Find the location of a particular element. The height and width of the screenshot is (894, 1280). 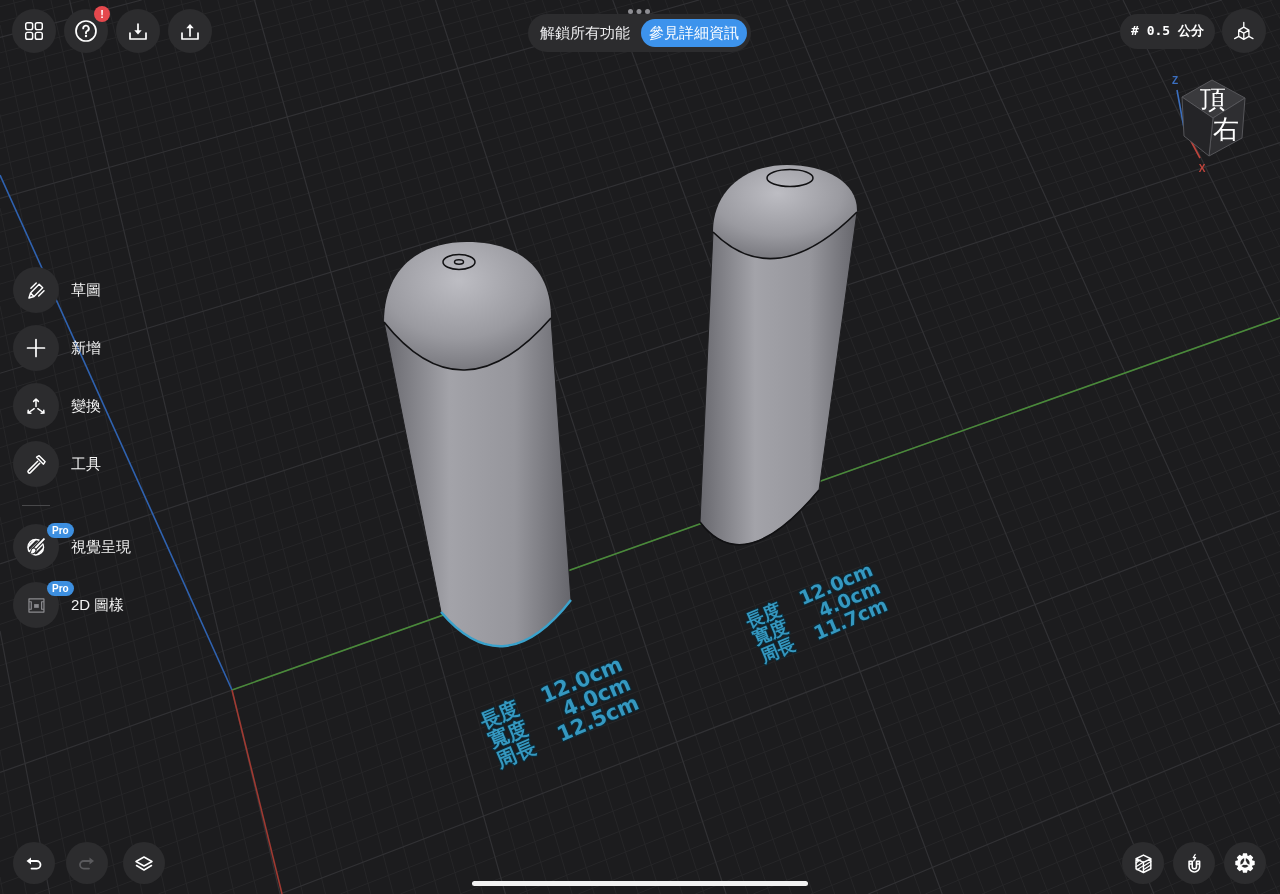

grid-icon is located at coordinates (34, 31).